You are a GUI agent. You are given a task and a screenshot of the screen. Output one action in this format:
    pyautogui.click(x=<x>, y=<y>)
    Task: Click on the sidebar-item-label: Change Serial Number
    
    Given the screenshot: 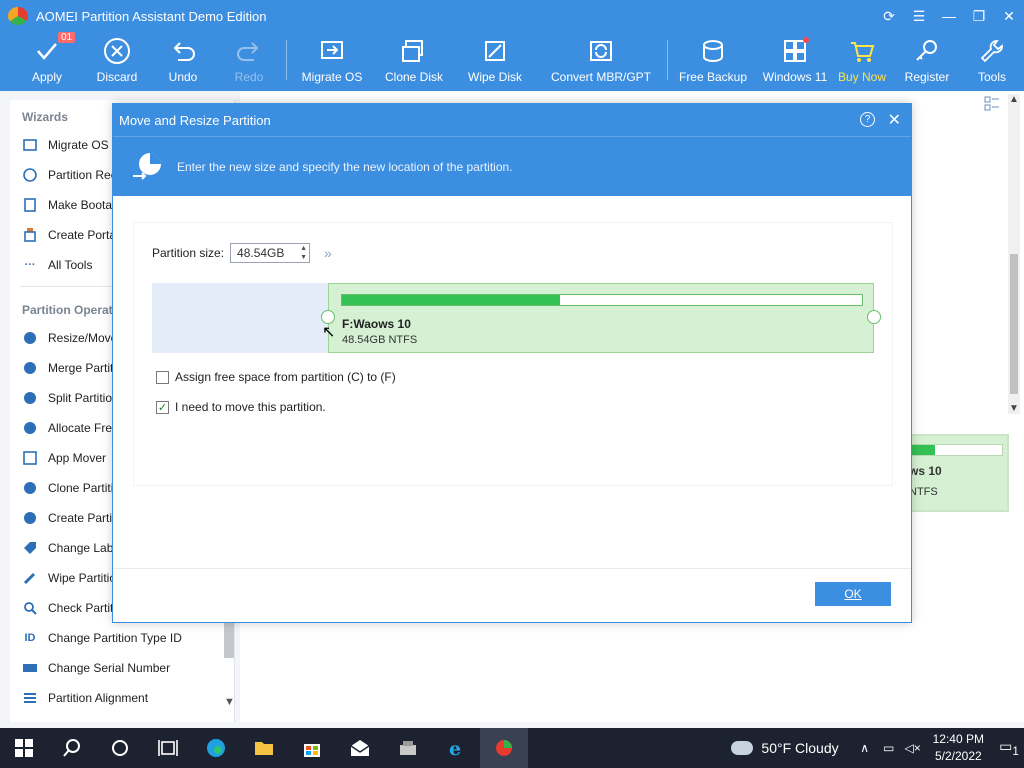 What is the action you would take?
    pyautogui.click(x=109, y=668)
    